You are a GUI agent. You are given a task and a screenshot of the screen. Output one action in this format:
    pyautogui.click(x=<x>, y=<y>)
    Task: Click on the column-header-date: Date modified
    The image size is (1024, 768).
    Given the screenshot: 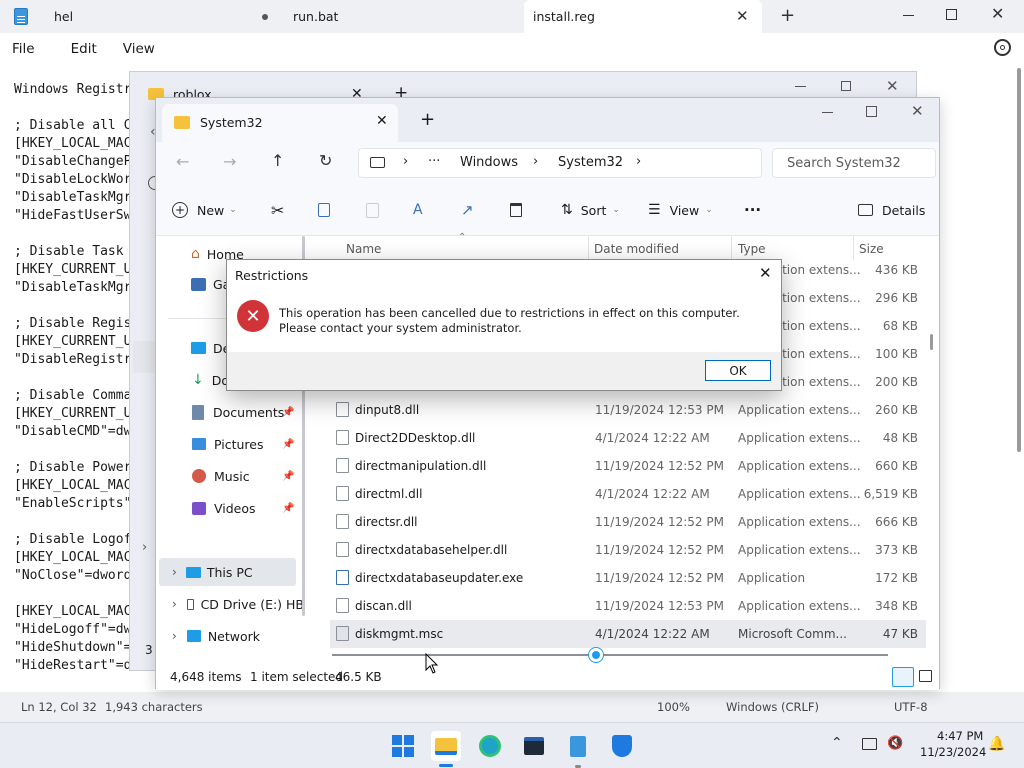 What is the action you would take?
    pyautogui.click(x=636, y=249)
    